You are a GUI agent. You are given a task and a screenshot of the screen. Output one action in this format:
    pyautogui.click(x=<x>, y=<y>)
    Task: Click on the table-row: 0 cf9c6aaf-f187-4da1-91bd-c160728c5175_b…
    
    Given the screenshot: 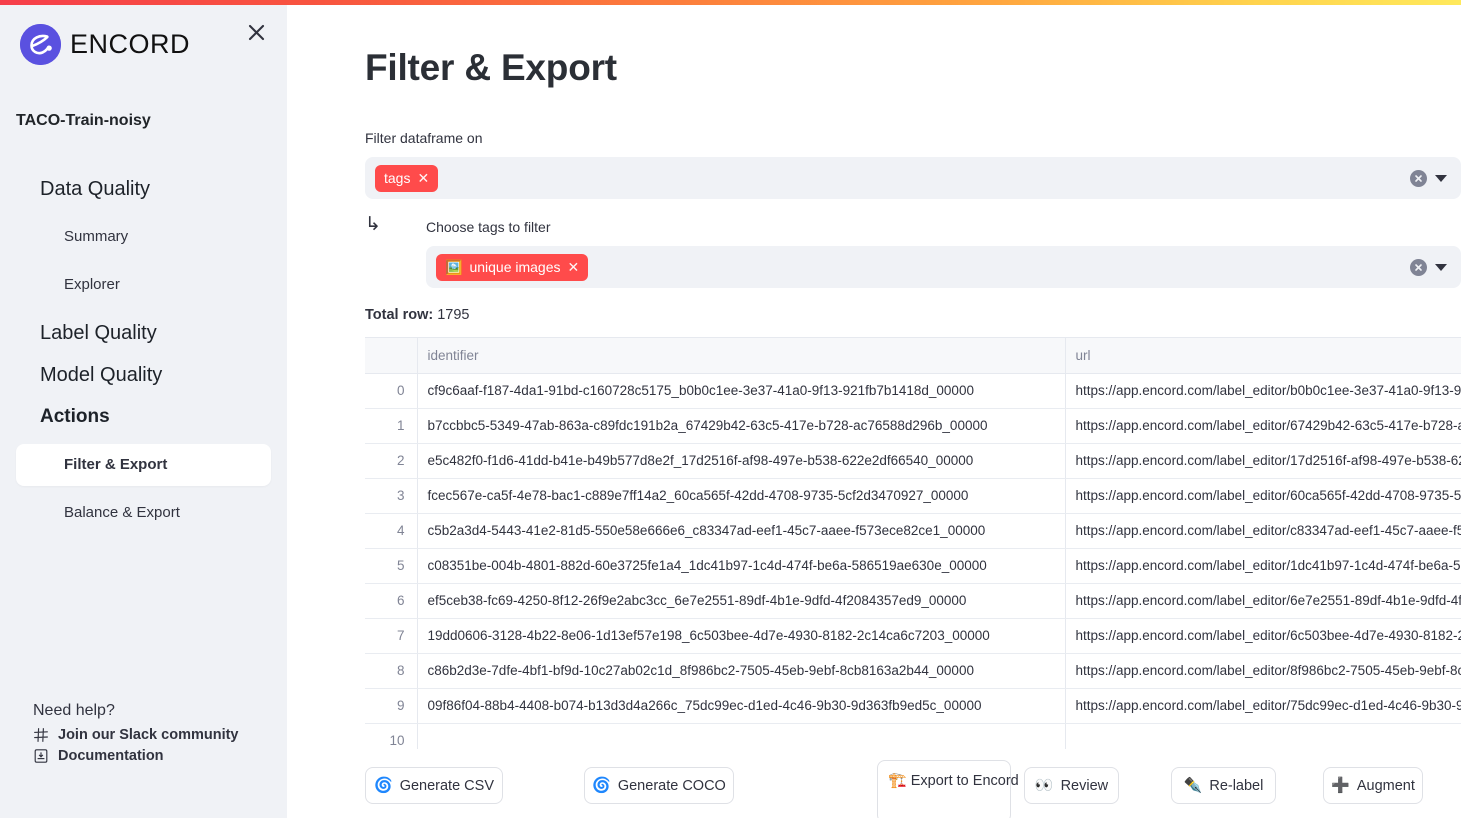 What is the action you would take?
    pyautogui.click(x=913, y=391)
    